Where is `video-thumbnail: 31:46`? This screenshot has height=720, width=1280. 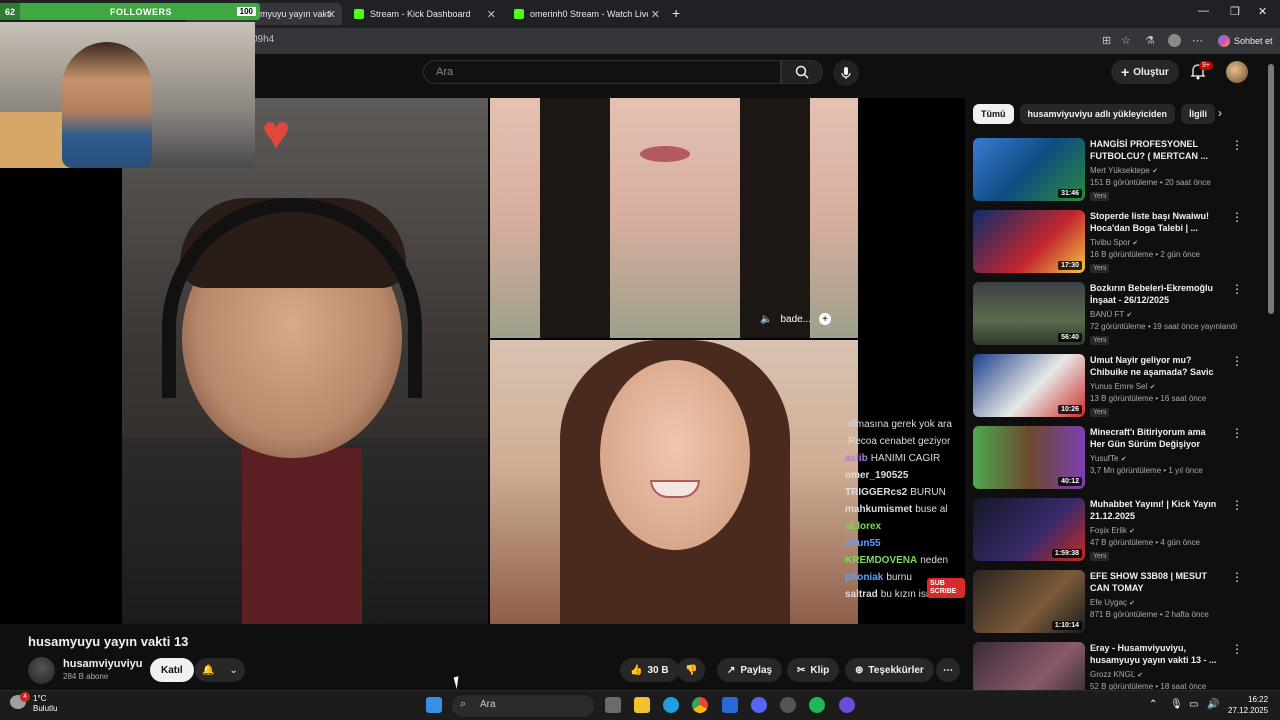 video-thumbnail: 31:46 is located at coordinates (1029, 169).